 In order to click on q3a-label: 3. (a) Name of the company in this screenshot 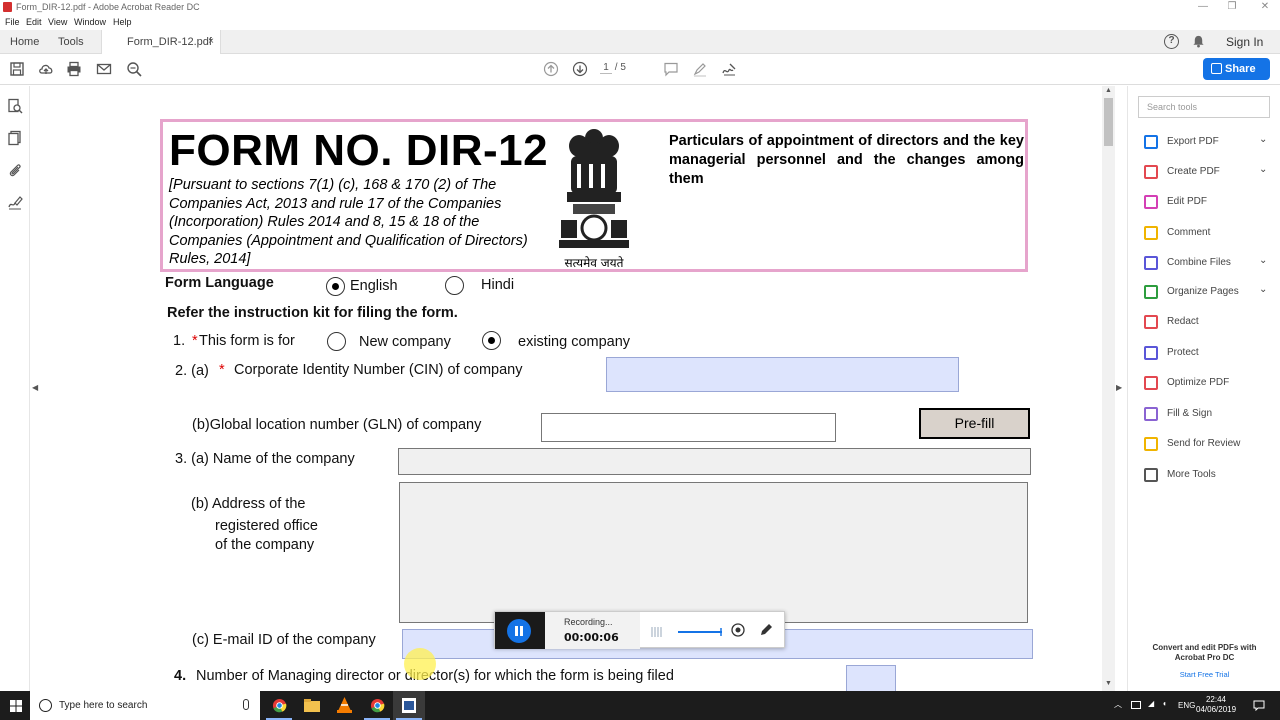, I will do `click(265, 459)`.